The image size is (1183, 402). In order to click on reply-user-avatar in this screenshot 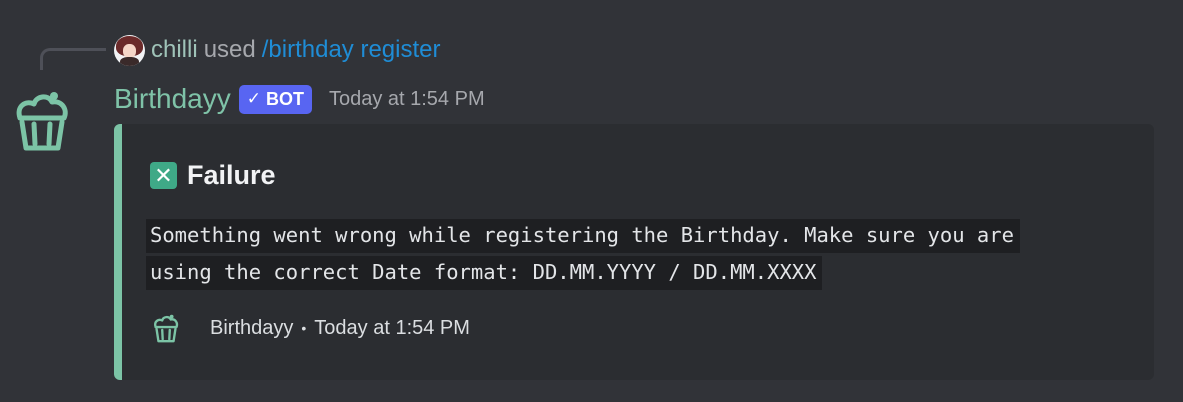, I will do `click(129, 50)`.